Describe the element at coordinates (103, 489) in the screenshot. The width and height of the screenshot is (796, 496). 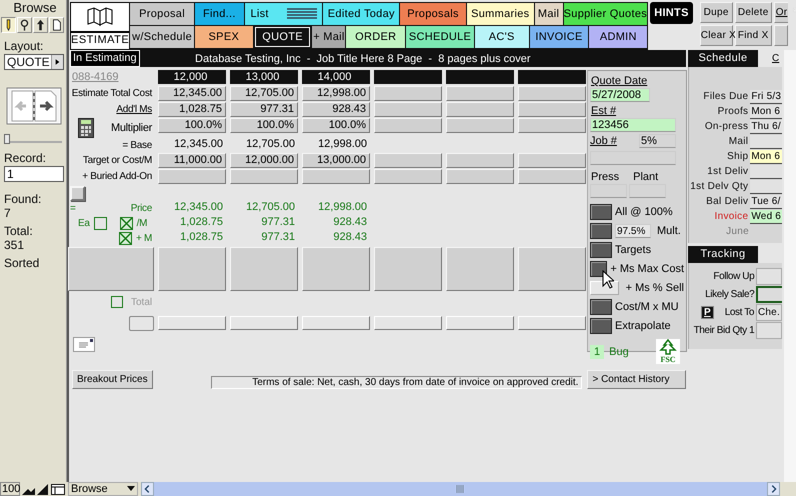
I see `mode-dropdown: Browse` at that location.